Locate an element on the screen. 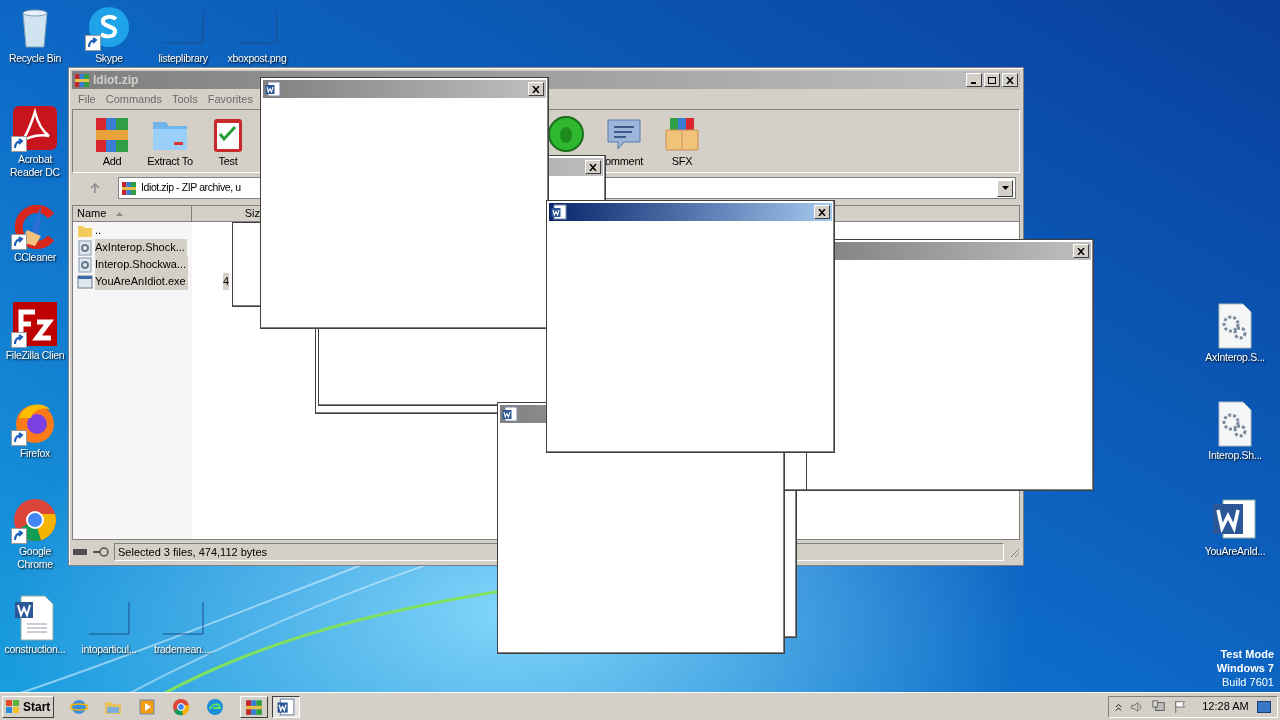 The height and width of the screenshot is (720, 1280). clock: 12:28 AM is located at coordinates (1225, 706).